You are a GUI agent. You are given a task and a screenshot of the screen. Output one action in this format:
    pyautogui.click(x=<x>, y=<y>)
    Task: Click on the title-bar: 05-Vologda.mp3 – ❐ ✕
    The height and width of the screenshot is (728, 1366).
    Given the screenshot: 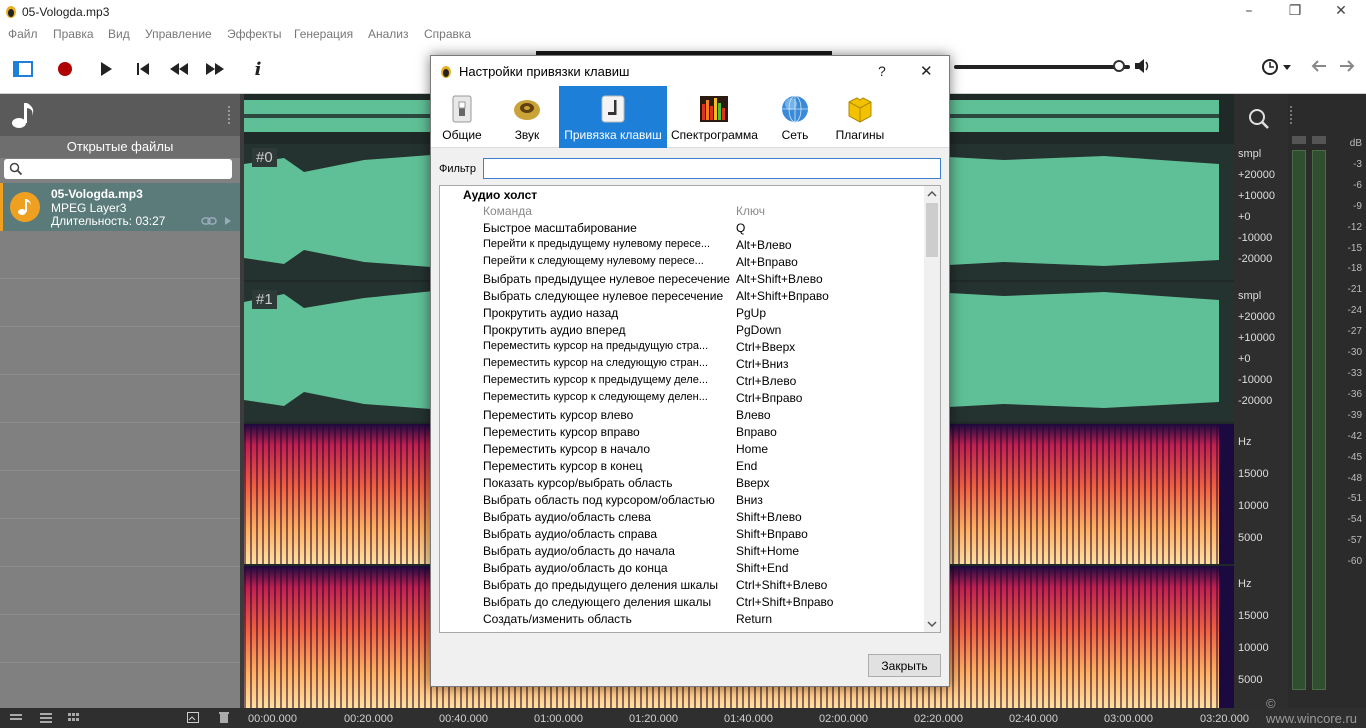 What is the action you would take?
    pyautogui.click(x=683, y=12)
    